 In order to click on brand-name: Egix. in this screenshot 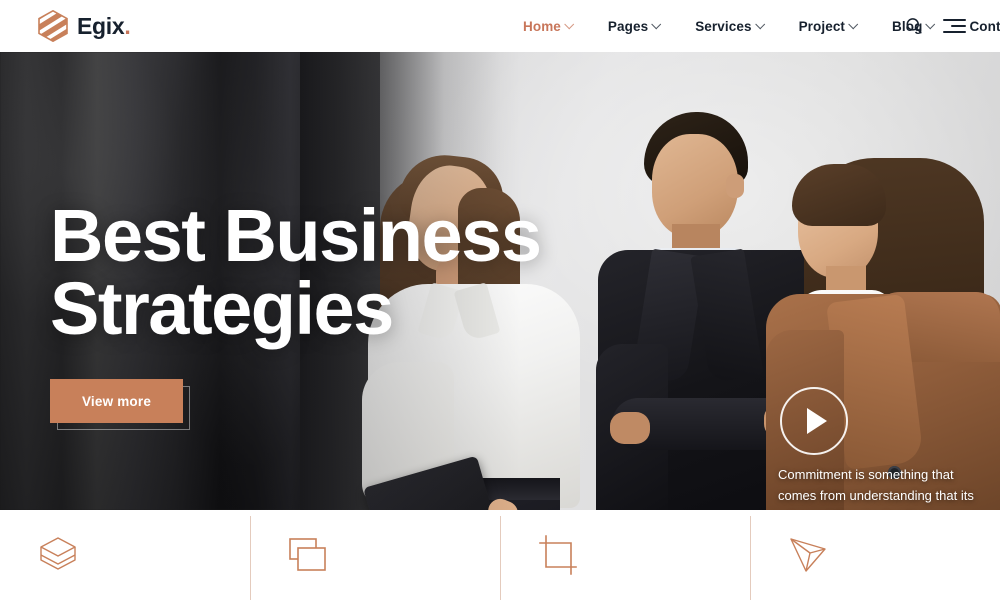, I will do `click(104, 25)`.